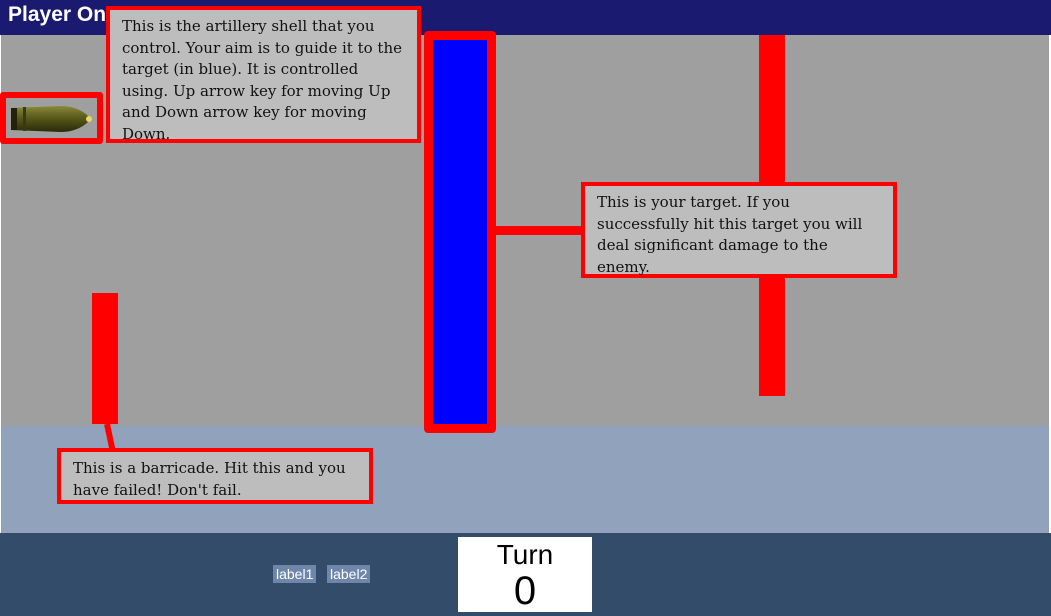  What do you see at coordinates (349, 574) in the screenshot?
I see `label2: label2` at bounding box center [349, 574].